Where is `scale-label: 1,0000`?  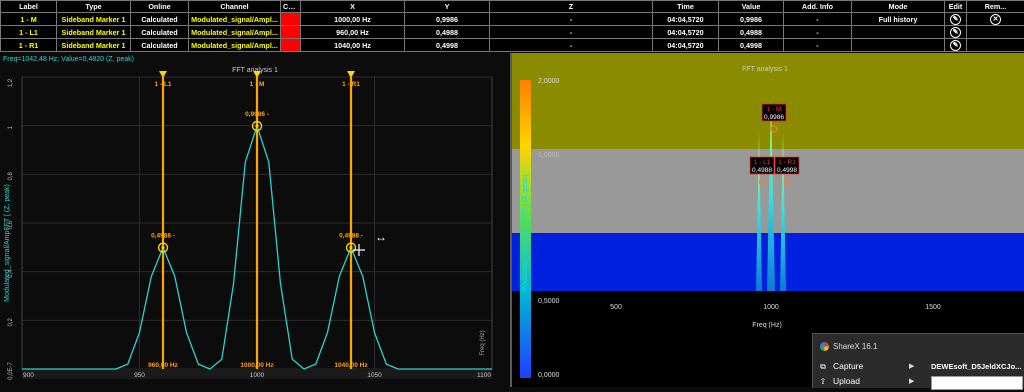
scale-label: 1,0000 is located at coordinates (549, 155).